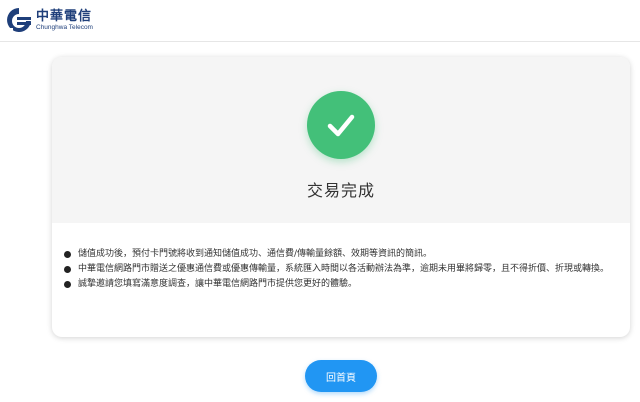 Image resolution: width=640 pixels, height=402 pixels. I want to click on note-text: 誠摯邀請您填寫滿意度調查，讓中華電信網路門市提供您更好的體驗。, so click(218, 284).